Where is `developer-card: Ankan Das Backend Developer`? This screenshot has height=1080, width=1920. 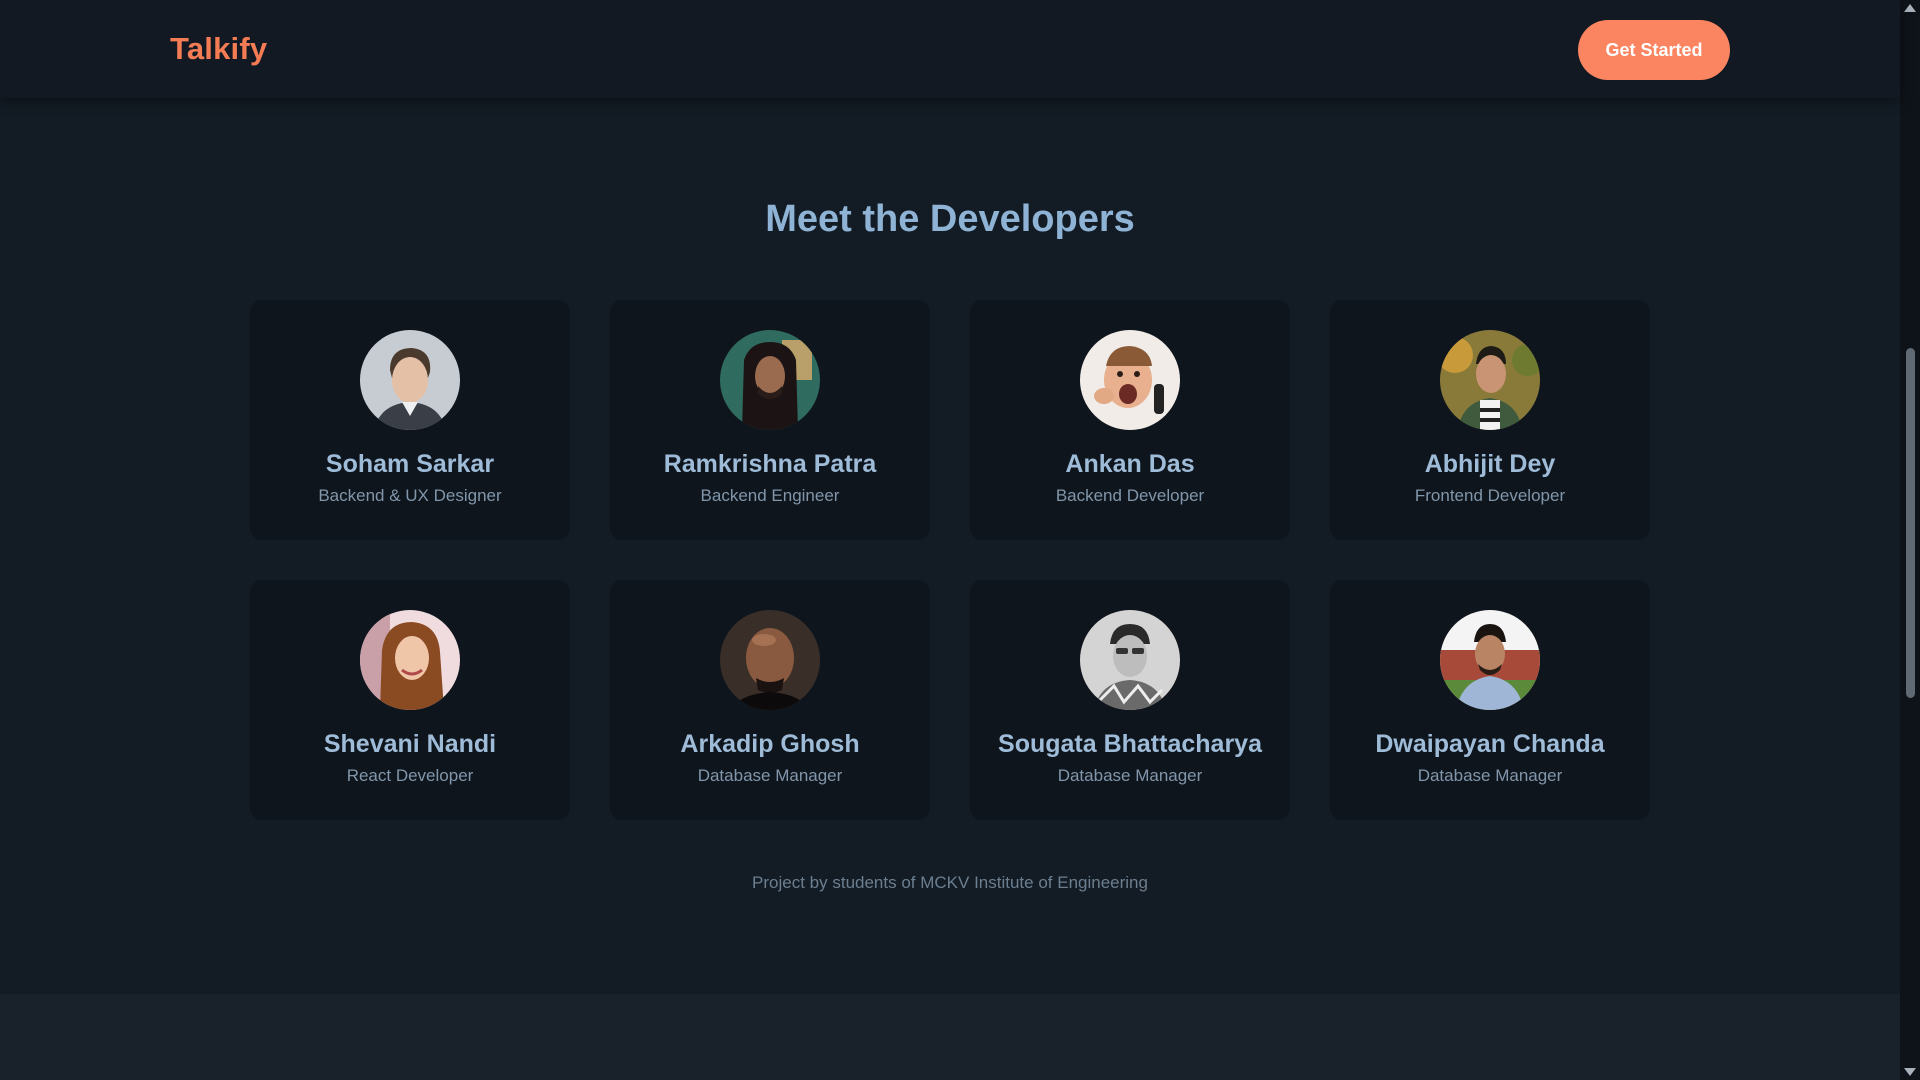
developer-card: Ankan Das Backend Developer is located at coordinates (1130, 420).